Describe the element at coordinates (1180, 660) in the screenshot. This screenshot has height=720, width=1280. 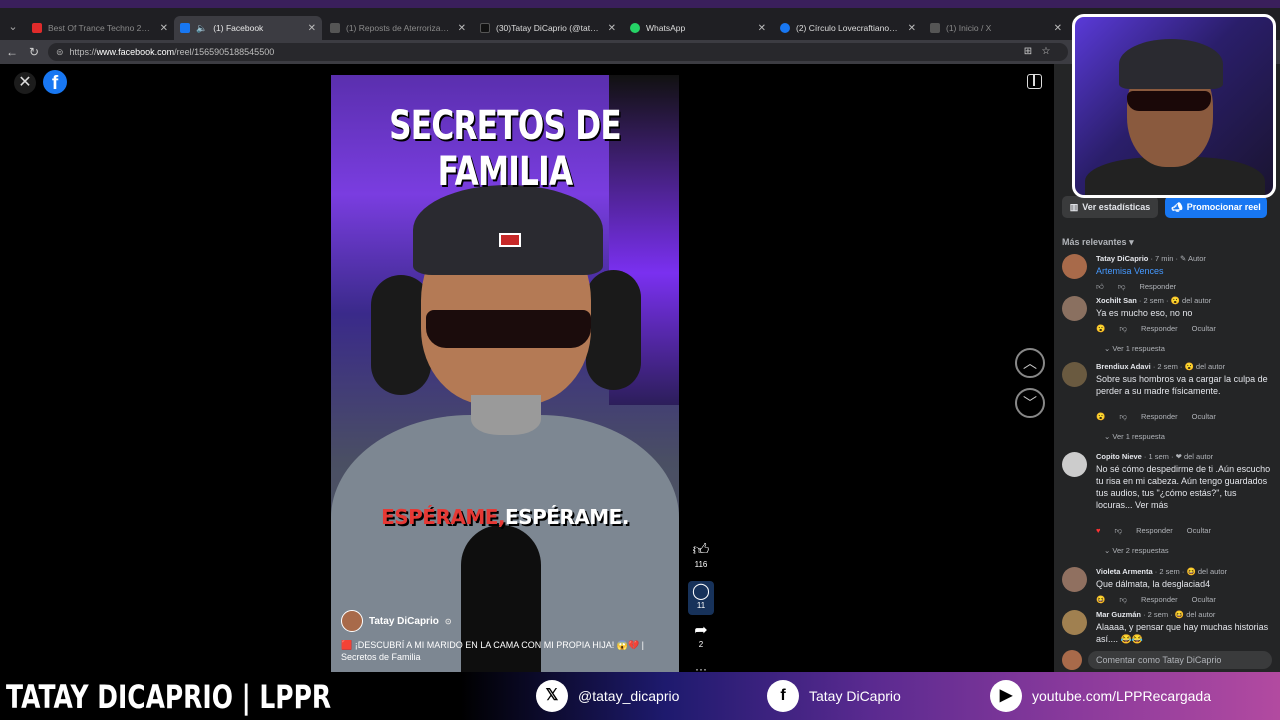
I see `comment-input: Comentar como Tatay DiCaprio` at that location.